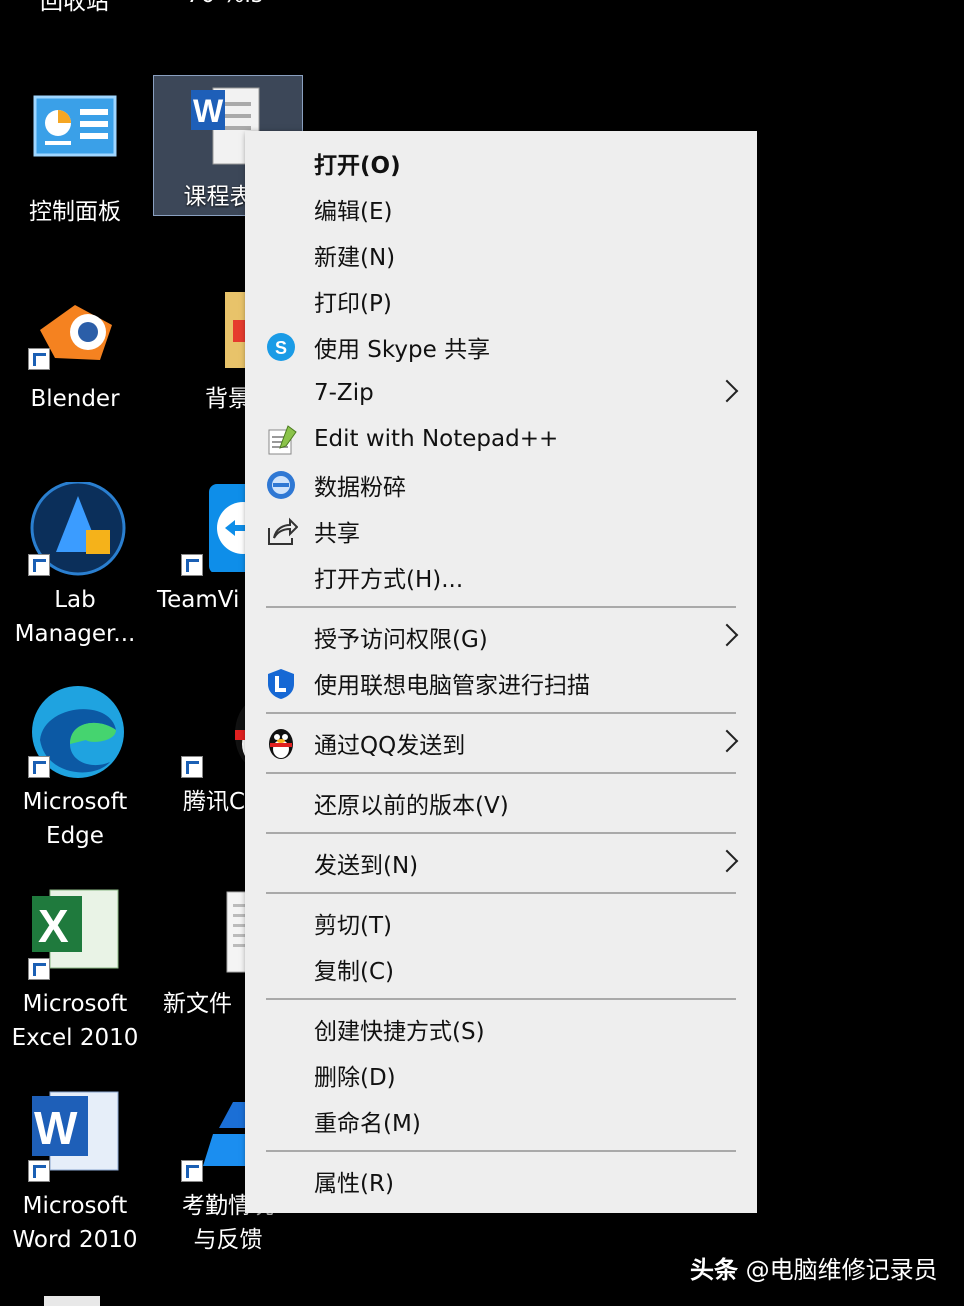 This screenshot has height=1306, width=964. I want to click on menu-item-label: 7-Zip, so click(344, 393).